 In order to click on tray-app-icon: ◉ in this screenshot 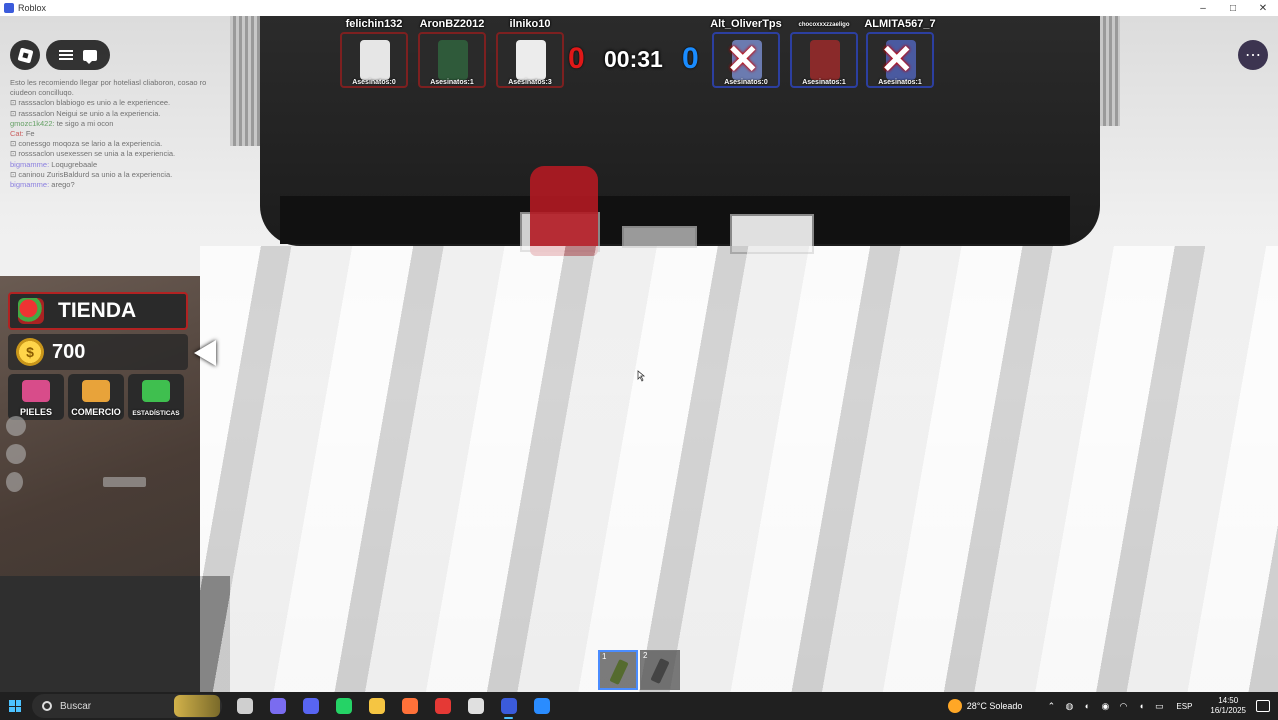, I will do `click(1105, 706)`.